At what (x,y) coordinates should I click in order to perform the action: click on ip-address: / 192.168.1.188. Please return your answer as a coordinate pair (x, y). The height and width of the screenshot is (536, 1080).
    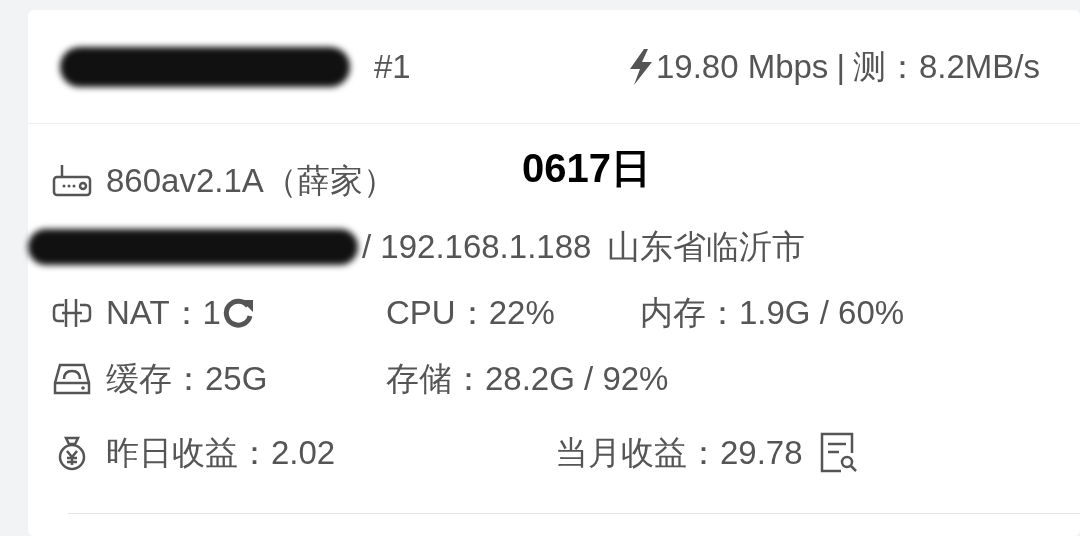
    Looking at the image, I should click on (477, 247).